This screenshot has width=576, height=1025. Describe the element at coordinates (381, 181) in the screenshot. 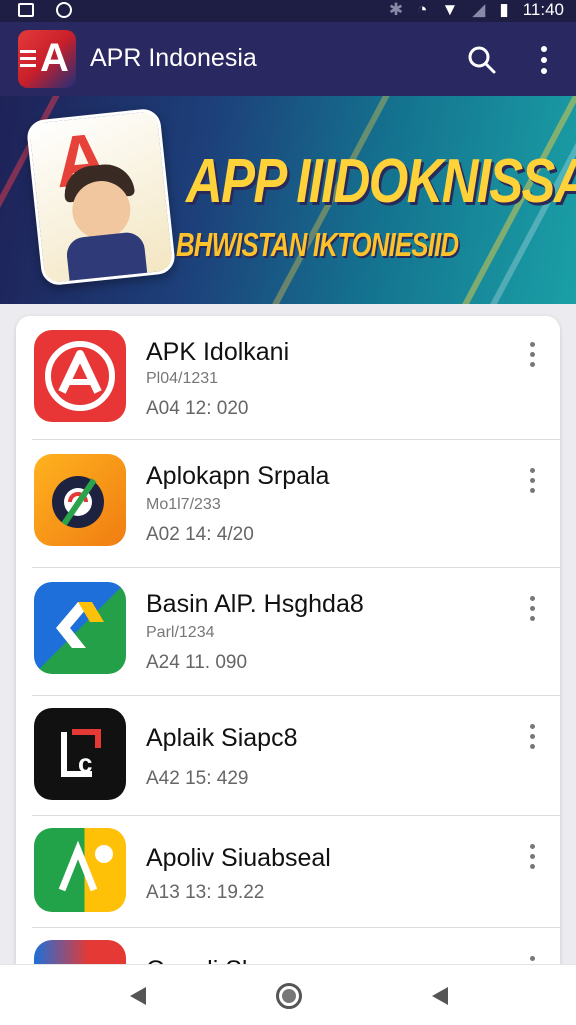

I see `banner-title: APP IIIDOKNISSA` at that location.